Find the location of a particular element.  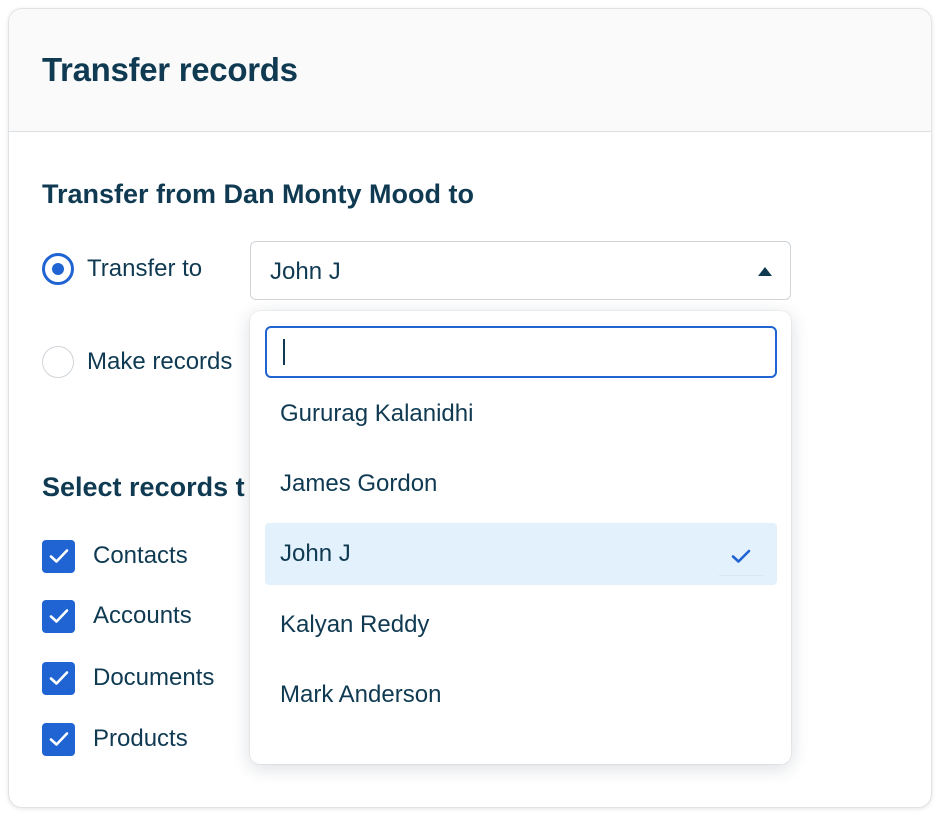

check-icon is located at coordinates (741, 556).